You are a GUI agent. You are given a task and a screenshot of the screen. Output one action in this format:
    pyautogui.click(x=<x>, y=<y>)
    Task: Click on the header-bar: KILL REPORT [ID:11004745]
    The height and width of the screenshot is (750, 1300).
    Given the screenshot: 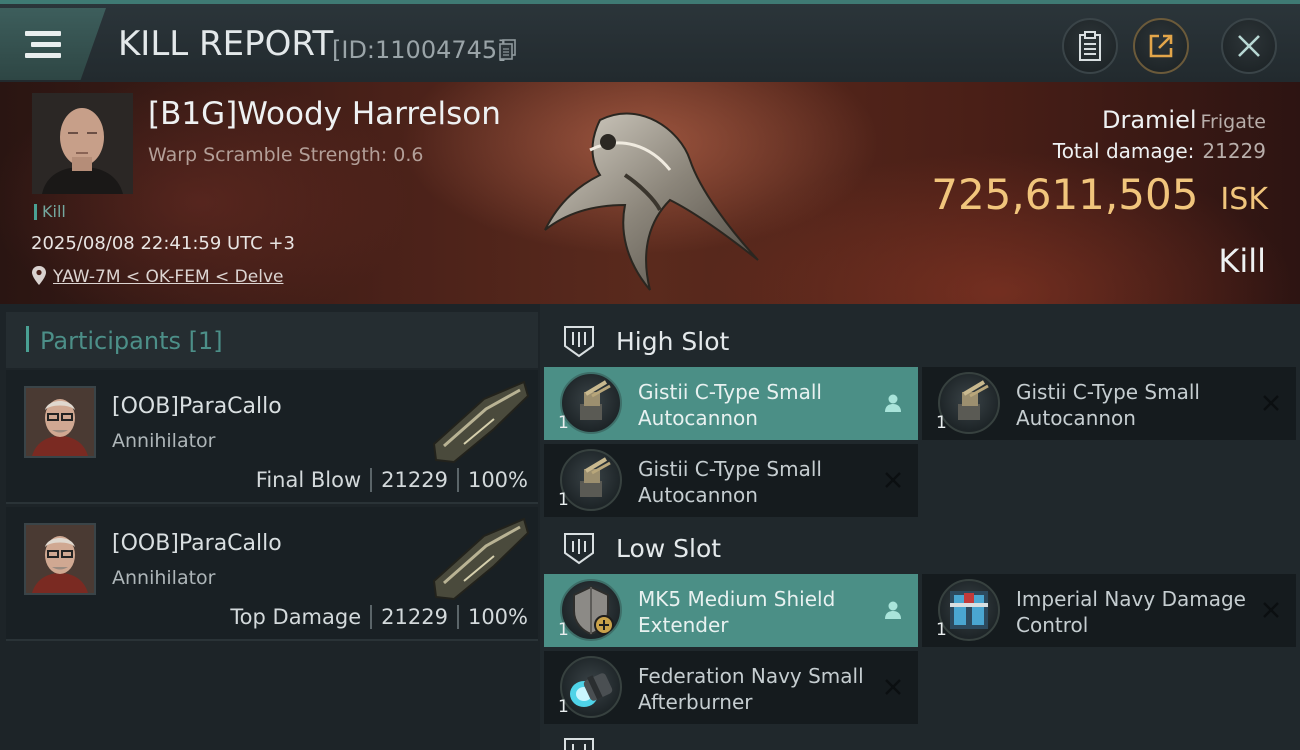 What is the action you would take?
    pyautogui.click(x=650, y=41)
    